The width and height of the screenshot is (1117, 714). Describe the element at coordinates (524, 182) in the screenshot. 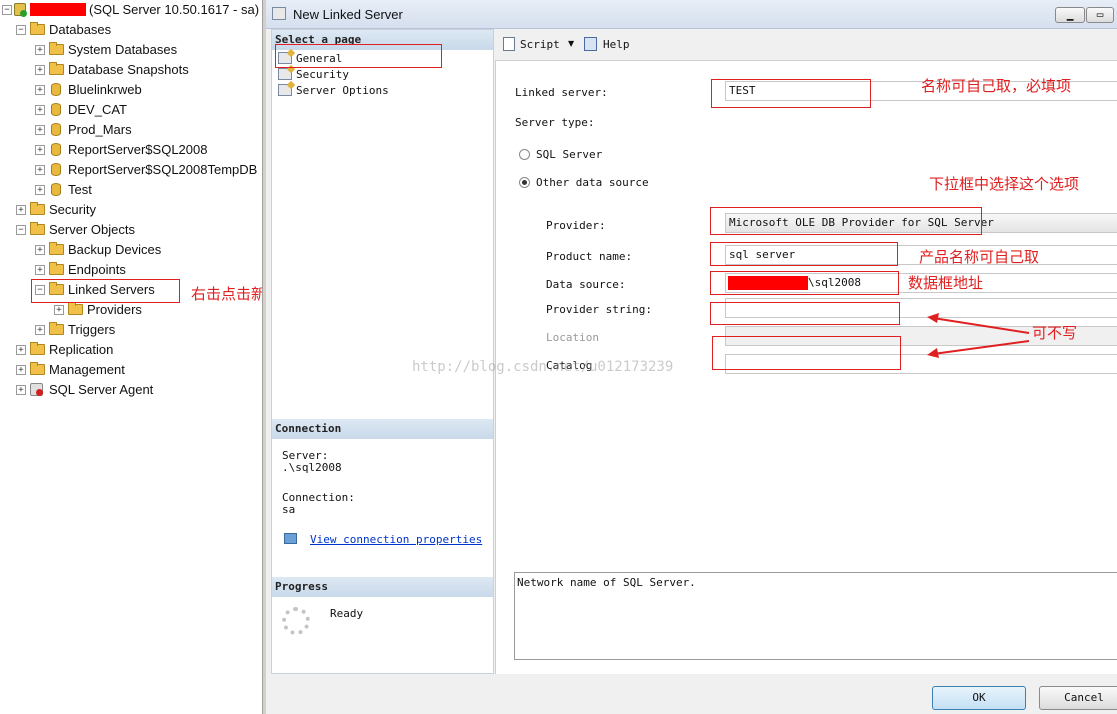

I see `other-data-source-radio` at that location.